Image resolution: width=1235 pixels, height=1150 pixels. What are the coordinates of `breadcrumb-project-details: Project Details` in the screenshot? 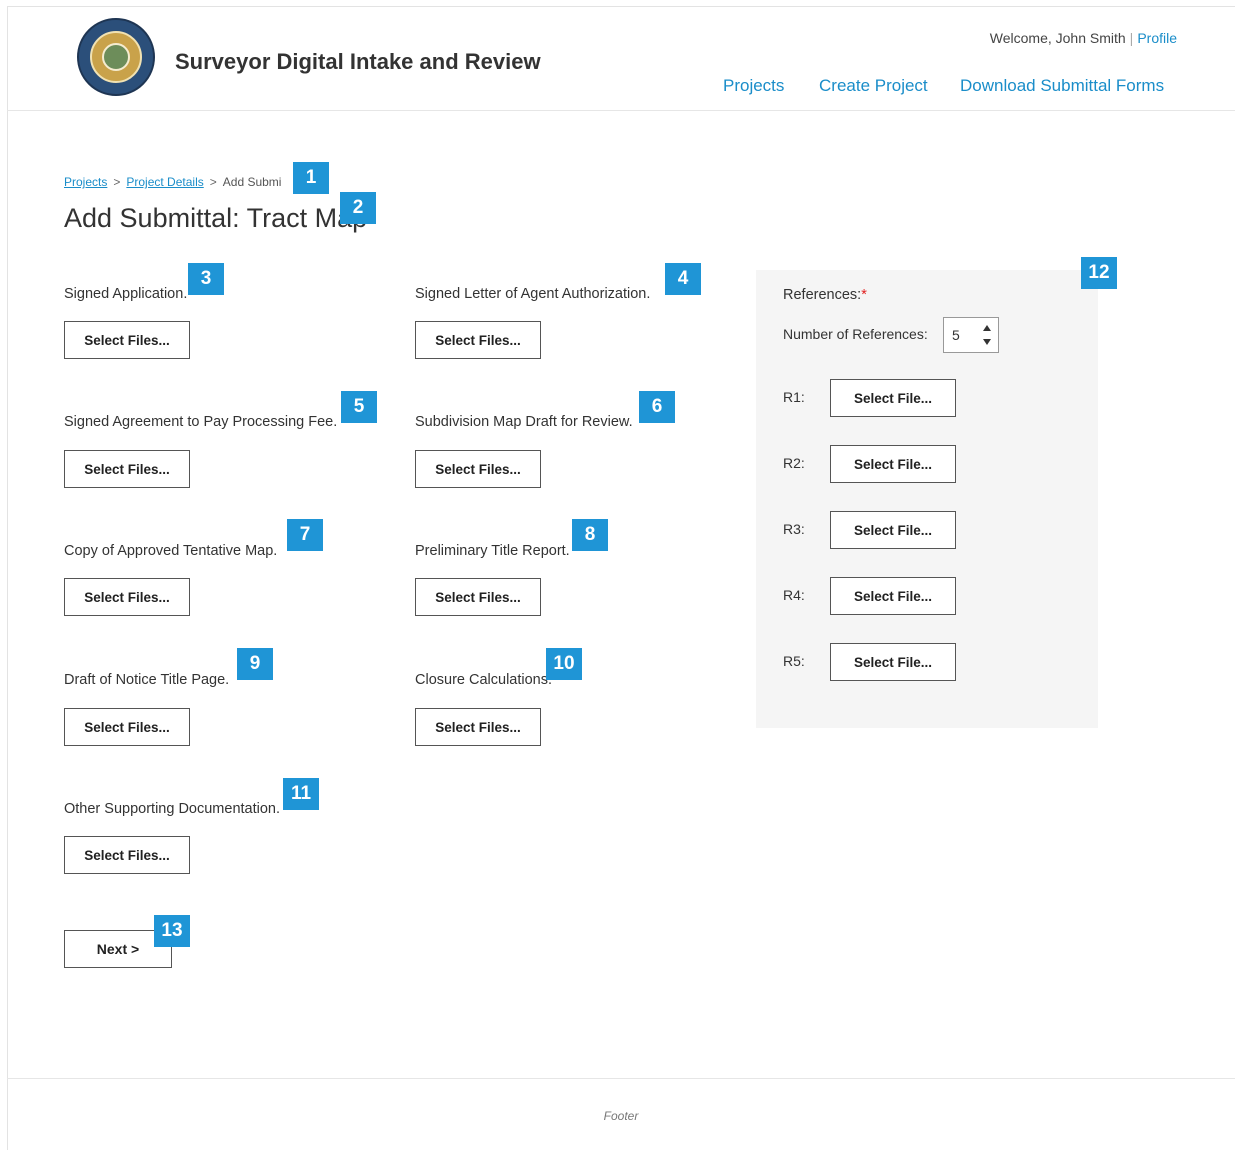 It's located at (164, 182).